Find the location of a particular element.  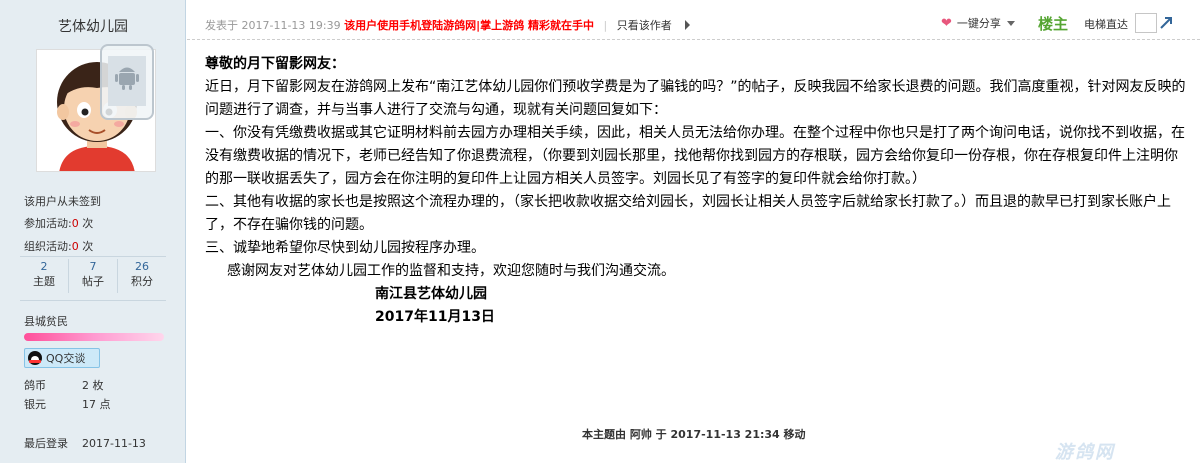

activity-join-label: 参加活动: is located at coordinates (48, 223).